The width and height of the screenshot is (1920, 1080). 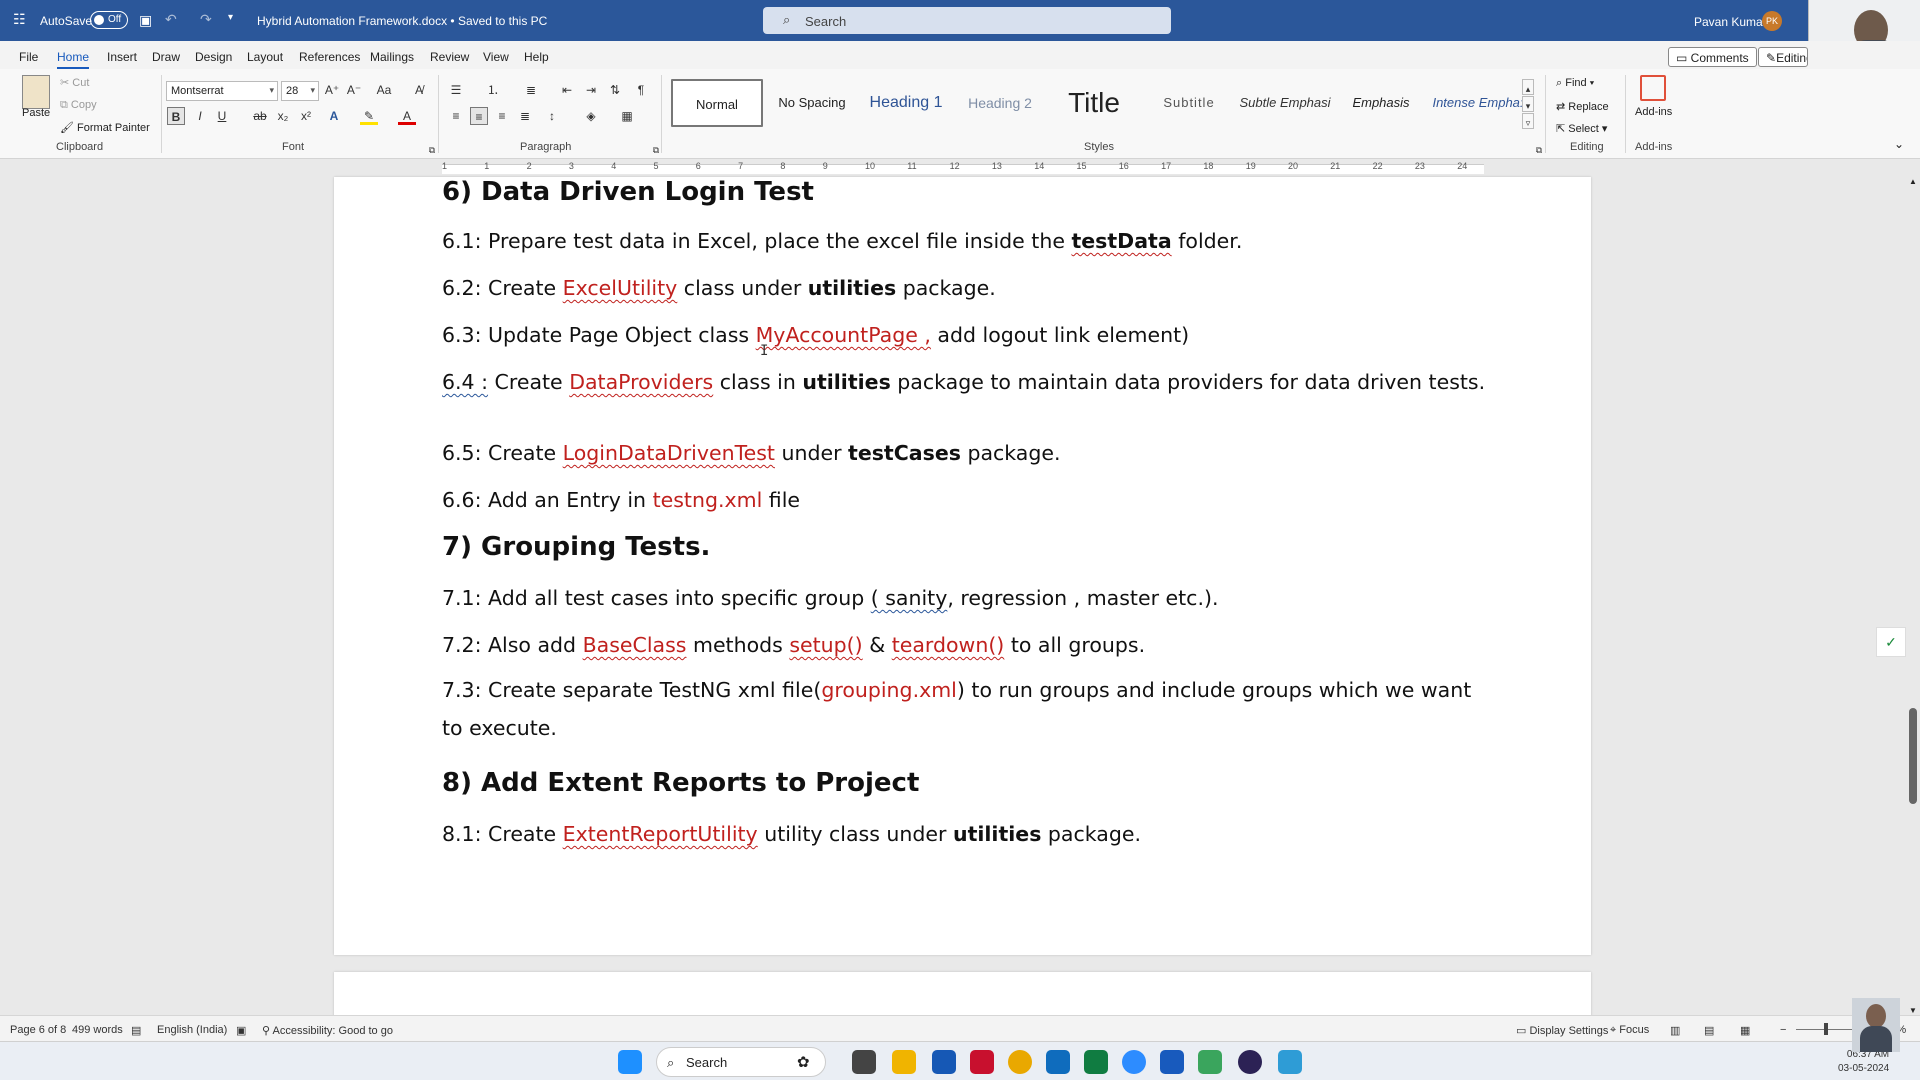 I want to click on font-name-combo: Montserrat, so click(x=222, y=91).